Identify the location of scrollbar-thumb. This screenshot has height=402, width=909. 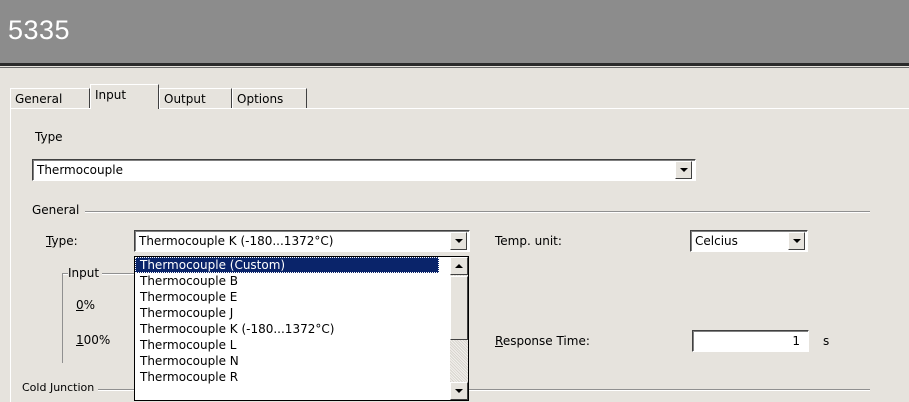
(459, 308).